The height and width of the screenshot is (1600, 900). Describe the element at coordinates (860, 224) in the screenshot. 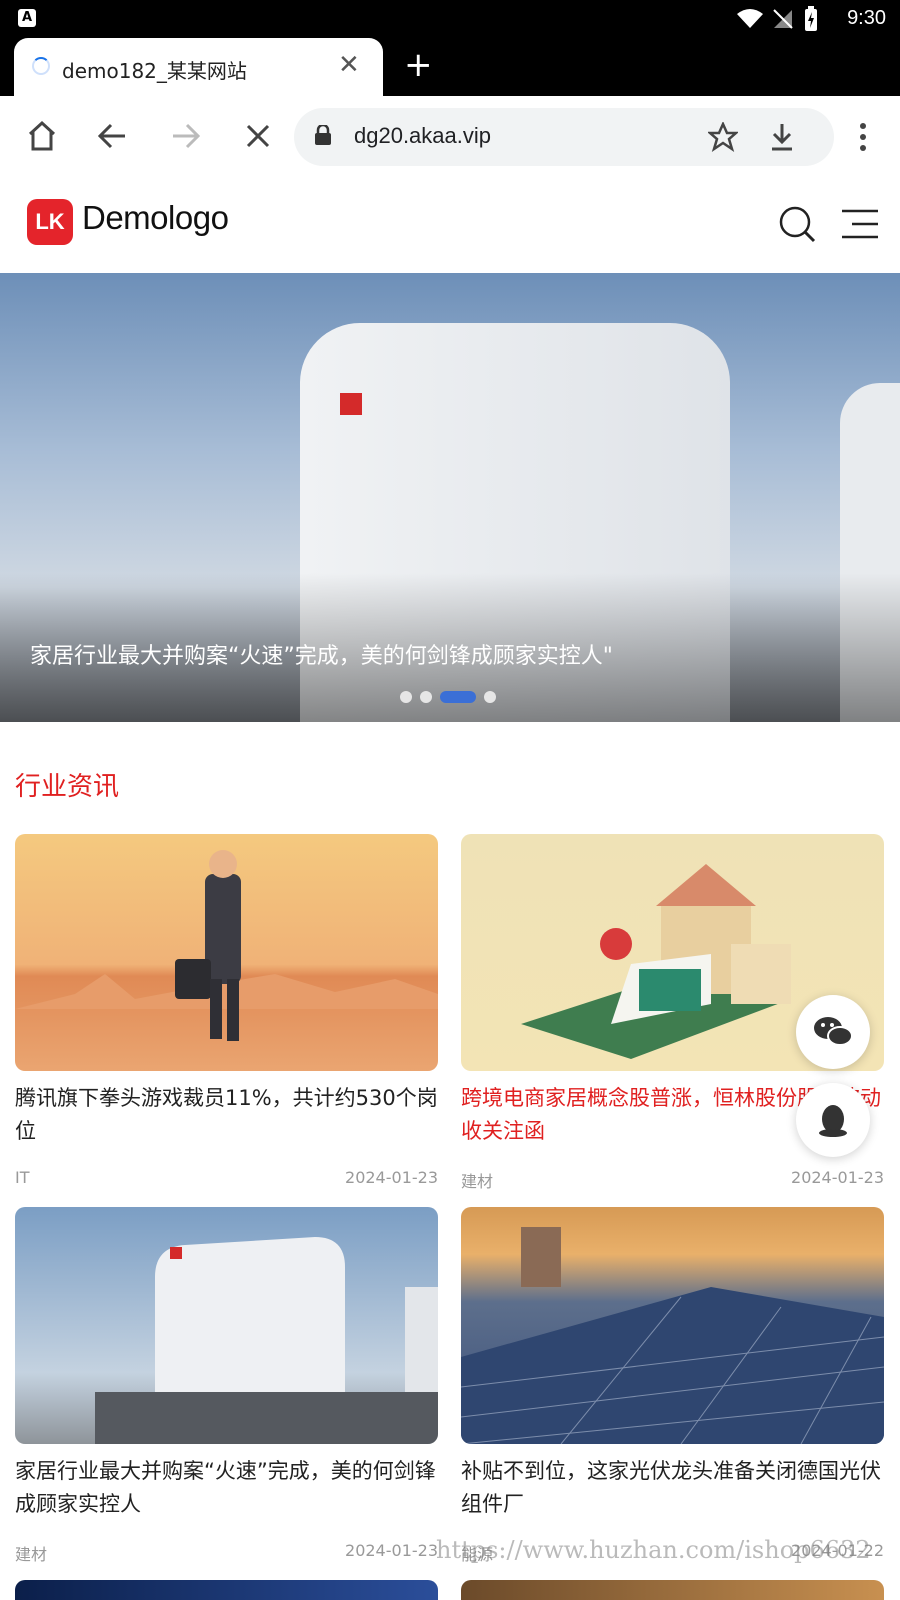

I see `menu-icon` at that location.